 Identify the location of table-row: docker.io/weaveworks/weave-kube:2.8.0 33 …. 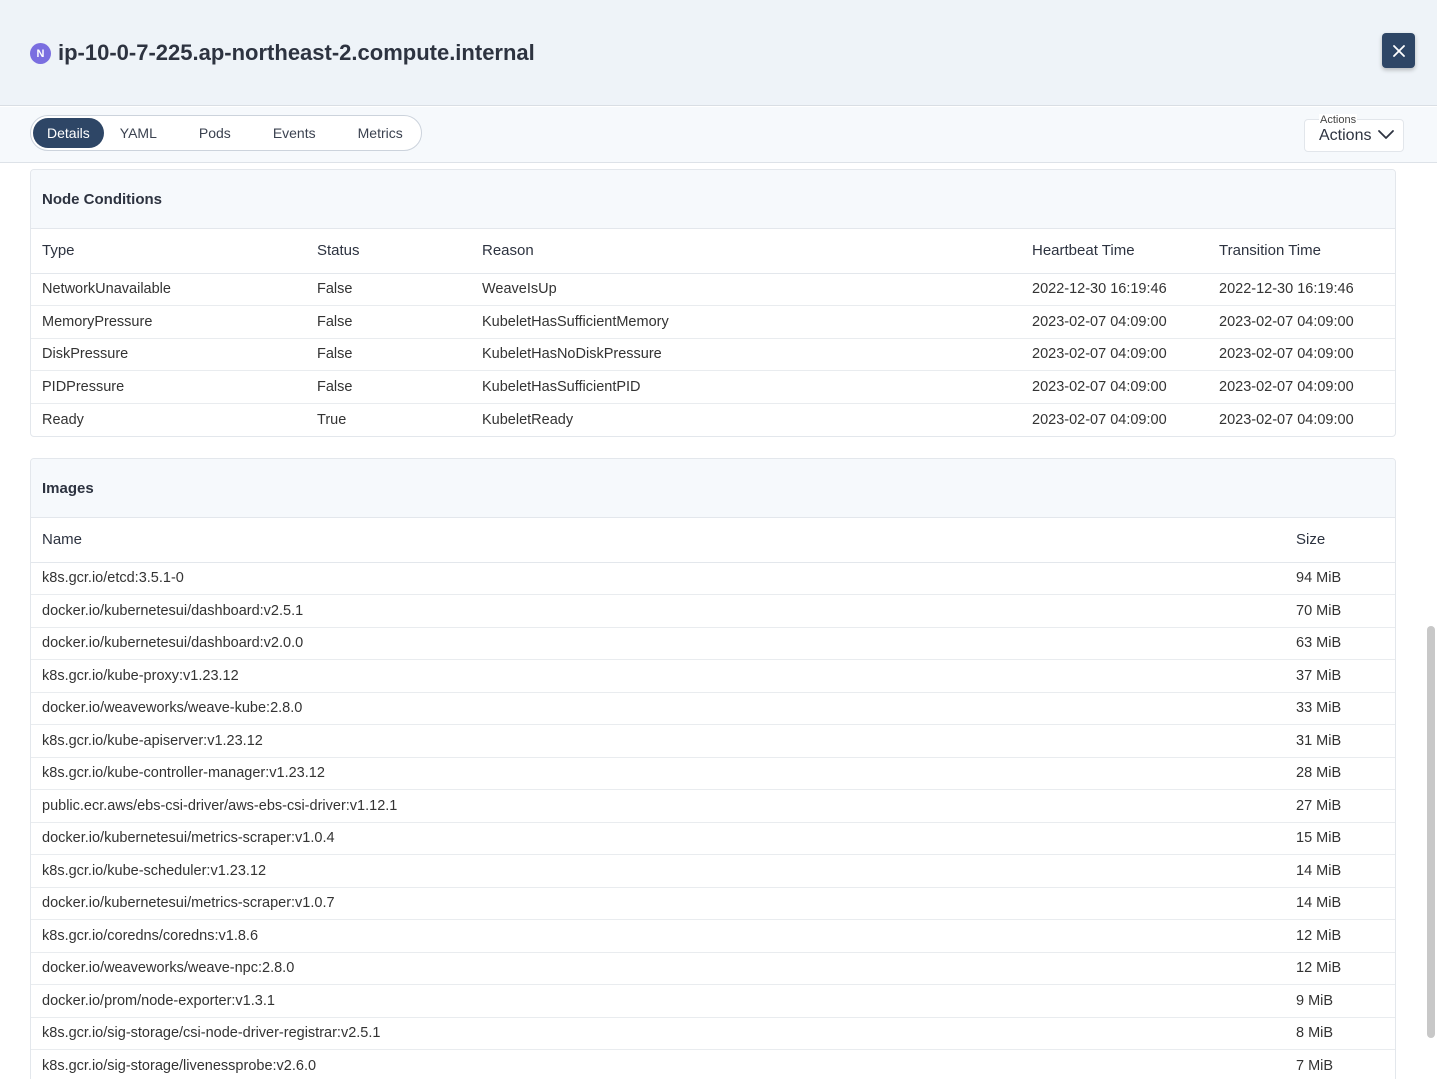
(713, 708).